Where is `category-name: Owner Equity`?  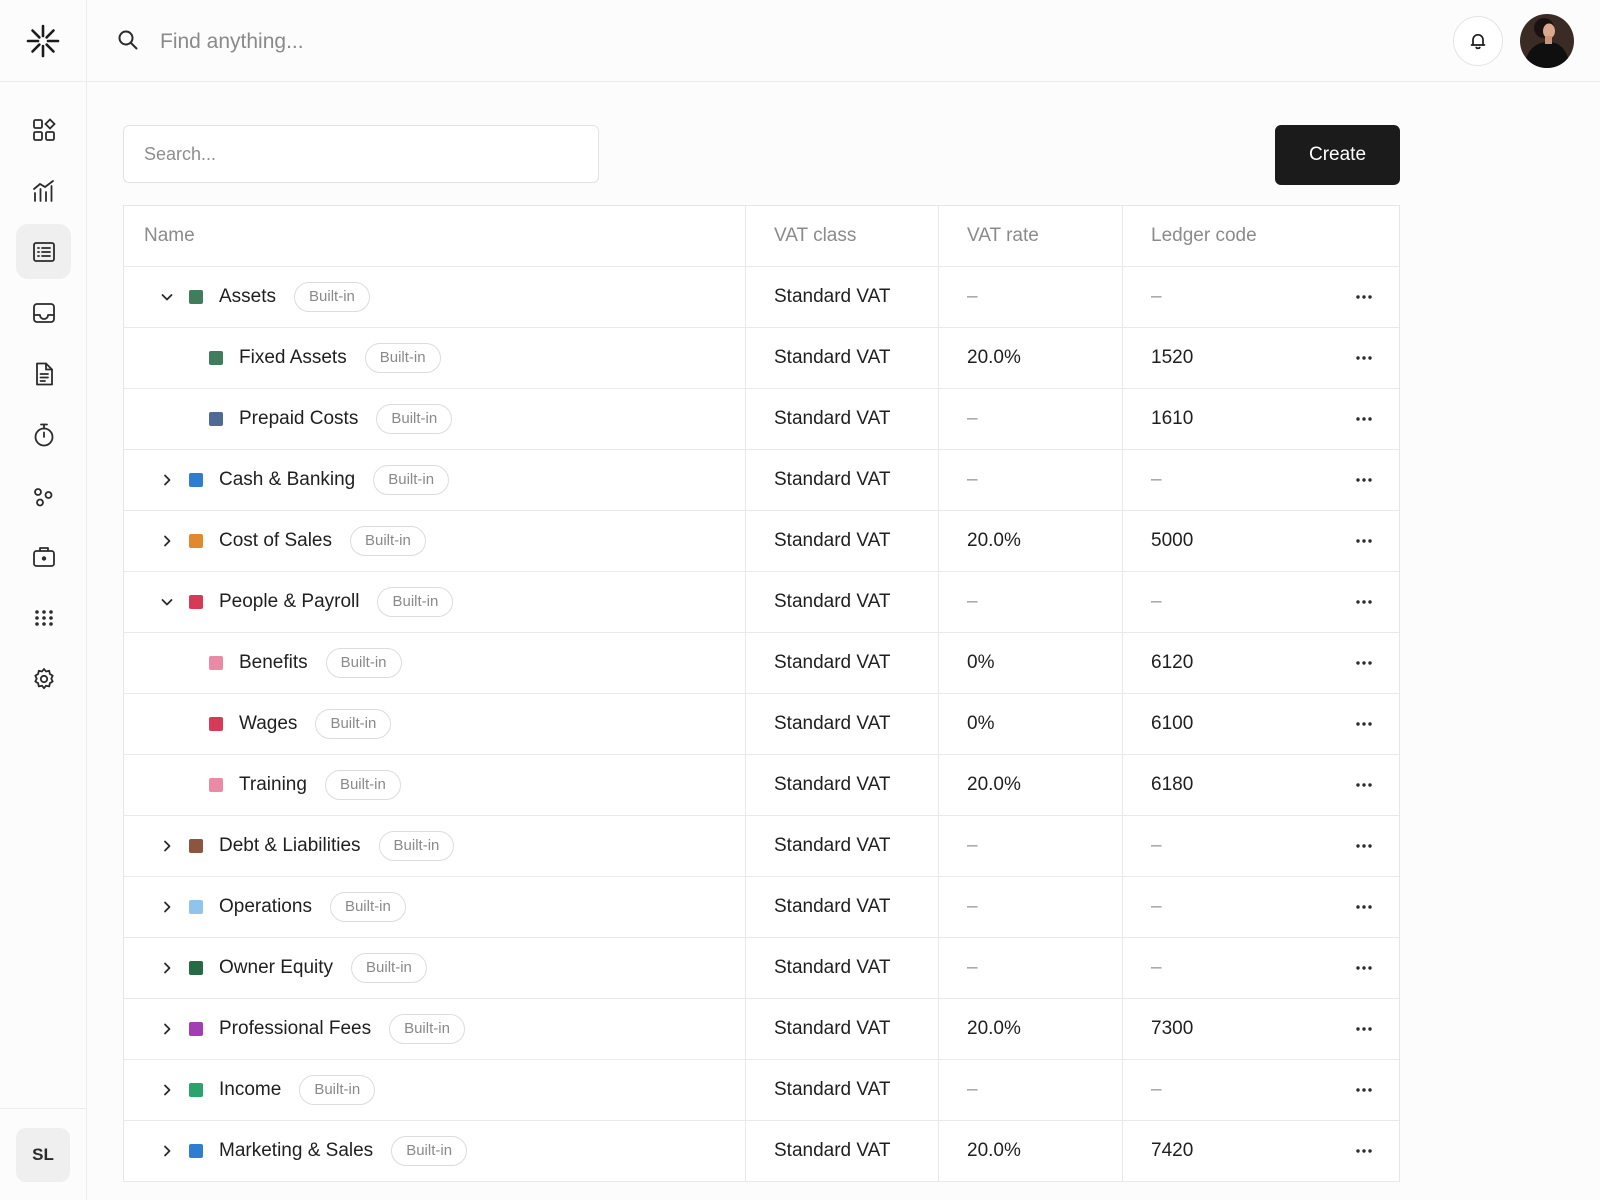 category-name: Owner Equity is located at coordinates (276, 968).